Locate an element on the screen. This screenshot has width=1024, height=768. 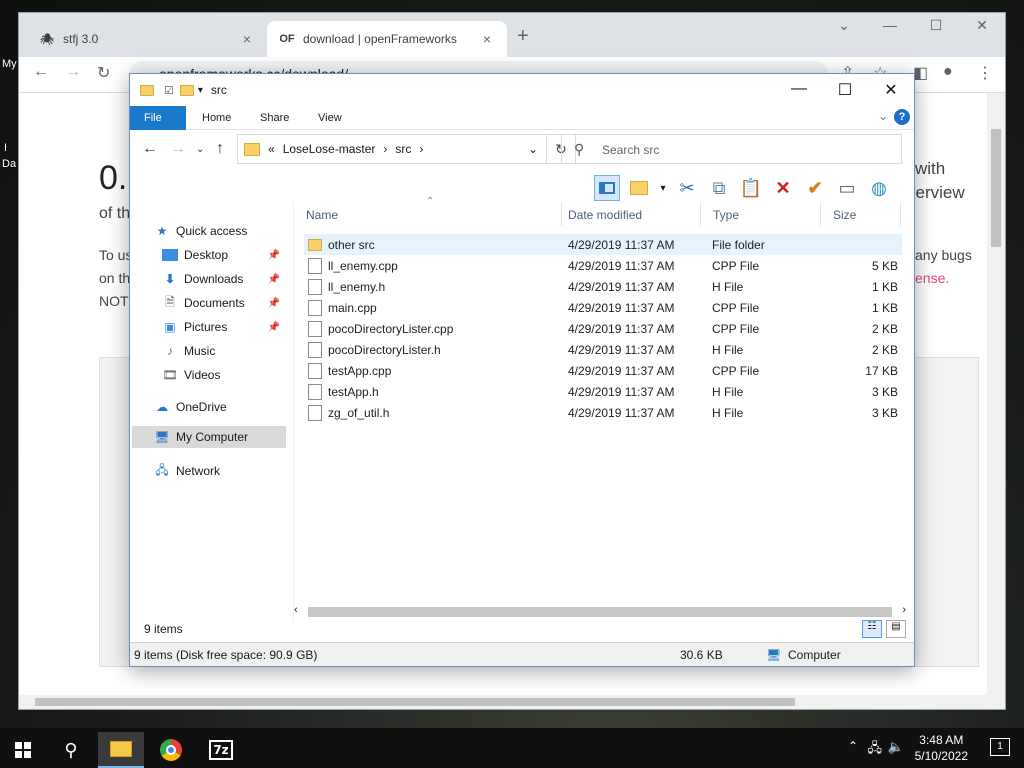
start-button is located at coordinates (23, 750).